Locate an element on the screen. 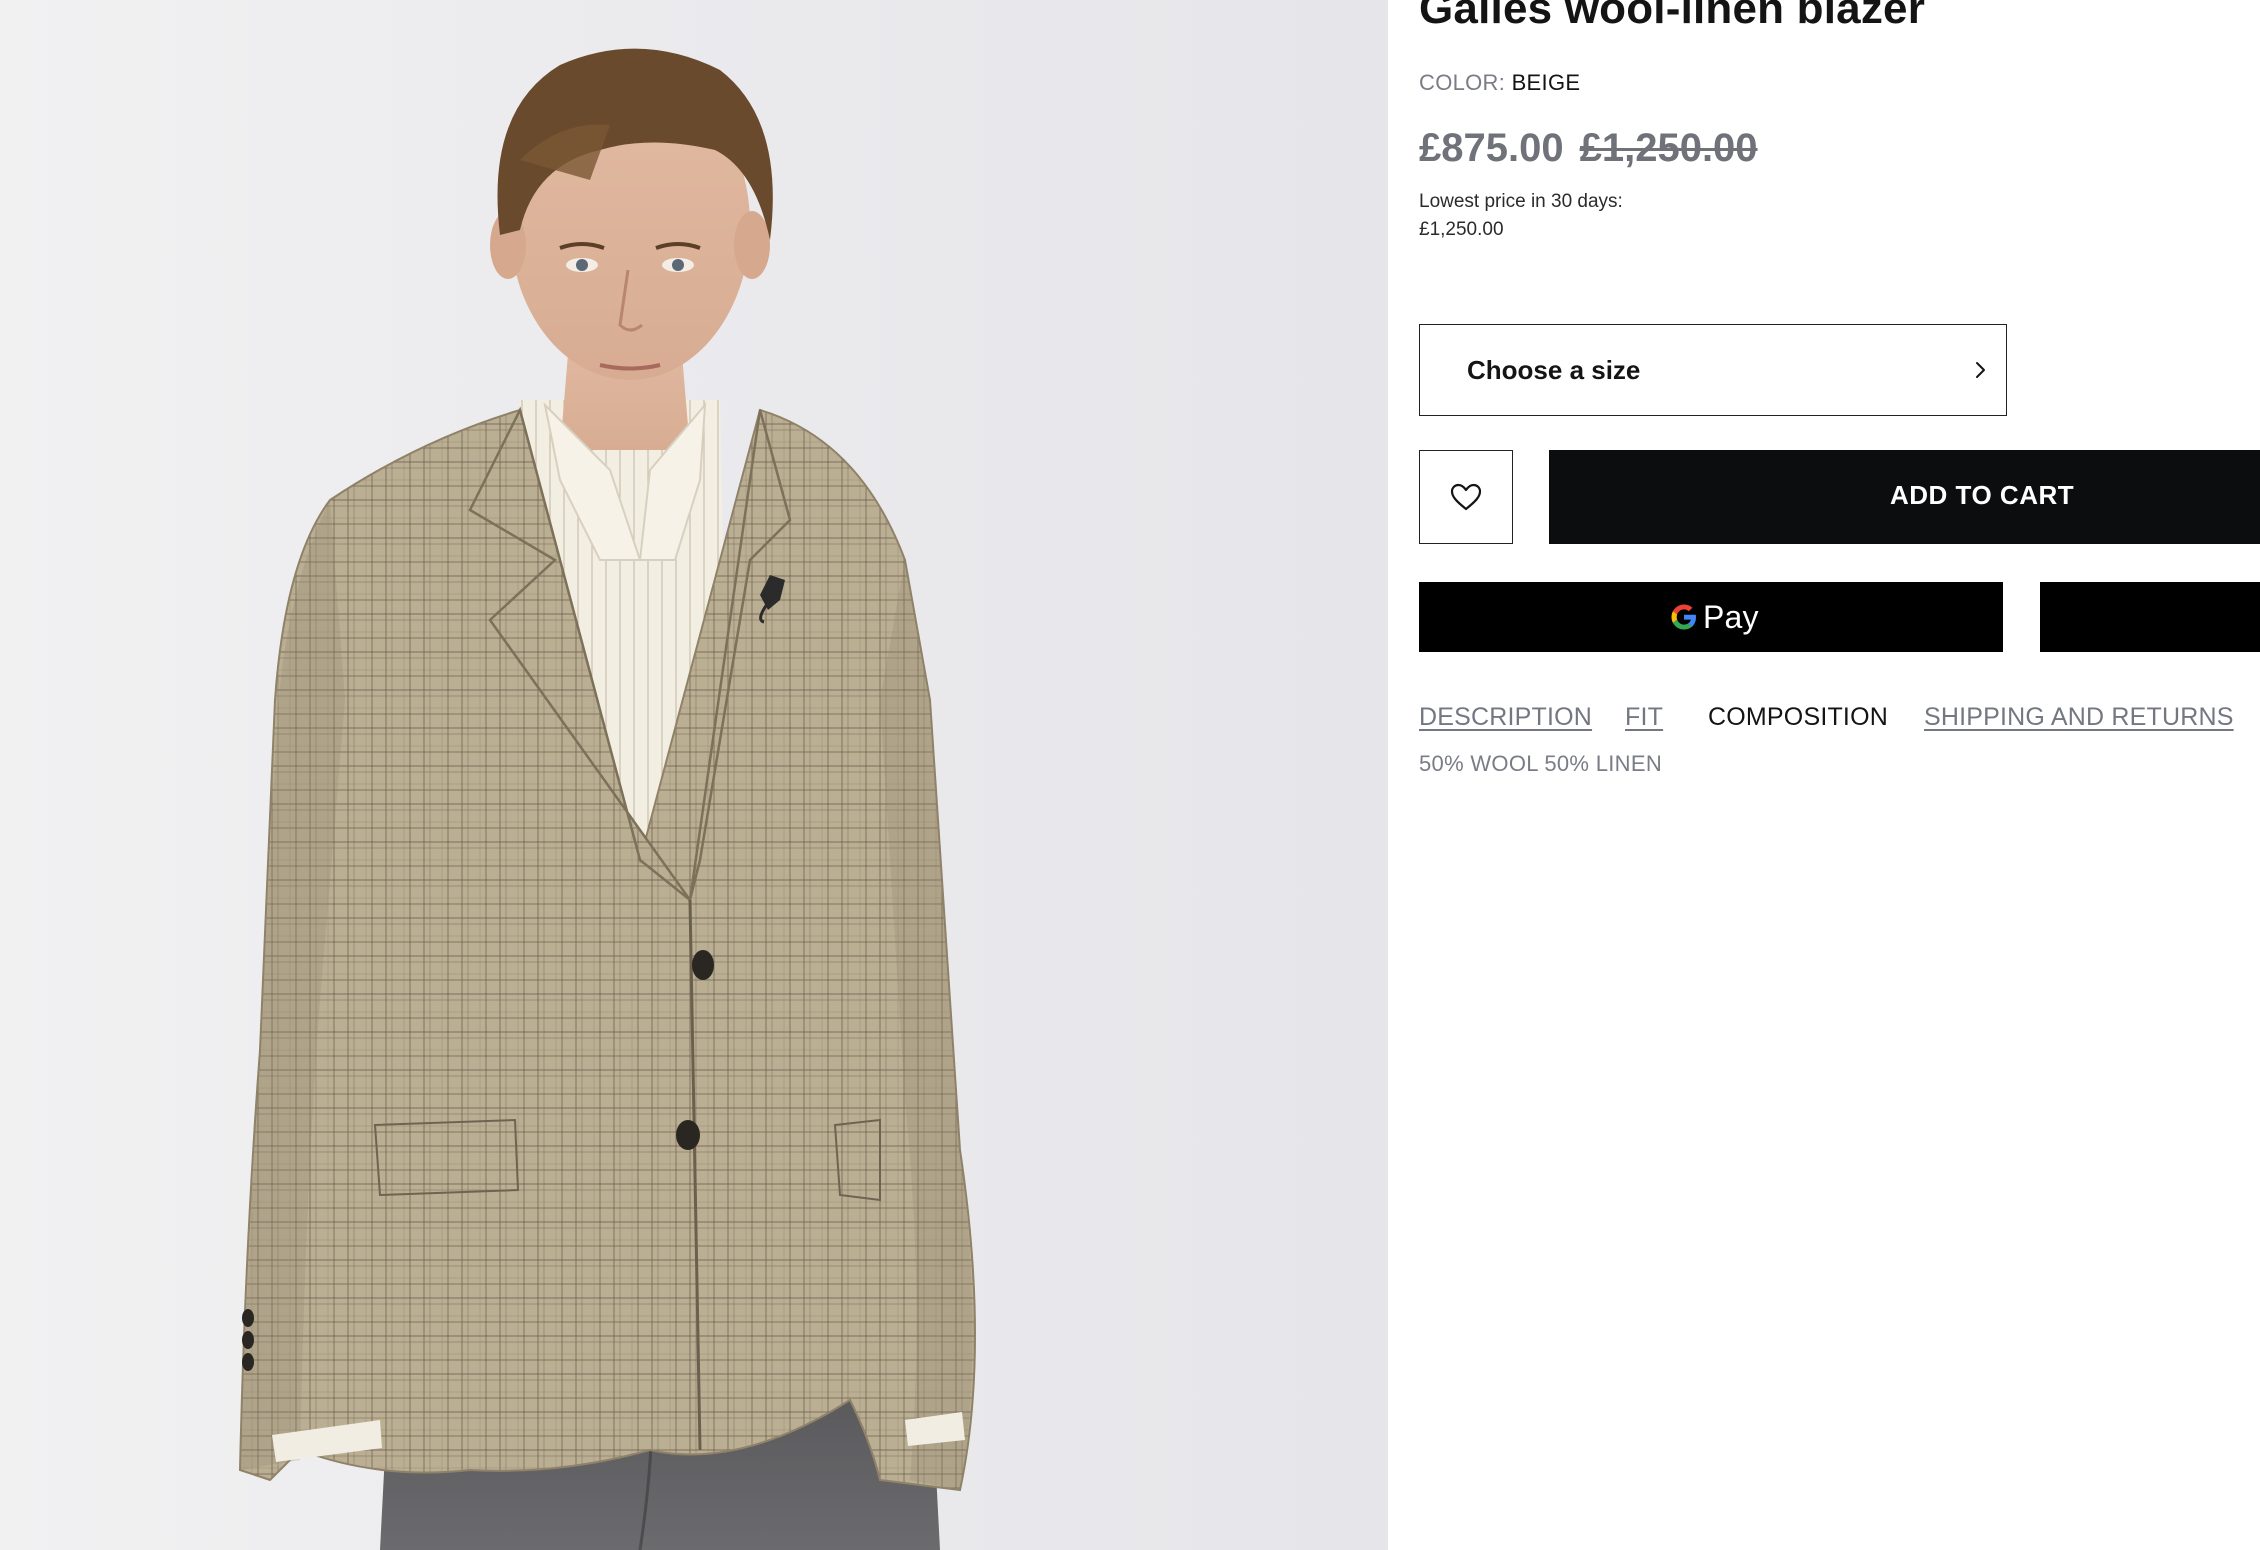 Image resolution: width=2260 pixels, height=1550 pixels. google-pay-mark: Pay is located at coordinates (1714, 617).